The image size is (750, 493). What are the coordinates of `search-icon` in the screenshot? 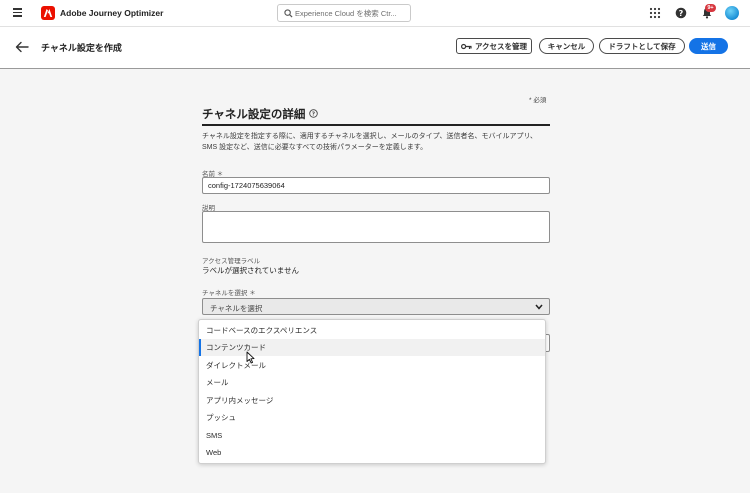 It's located at (288, 13).